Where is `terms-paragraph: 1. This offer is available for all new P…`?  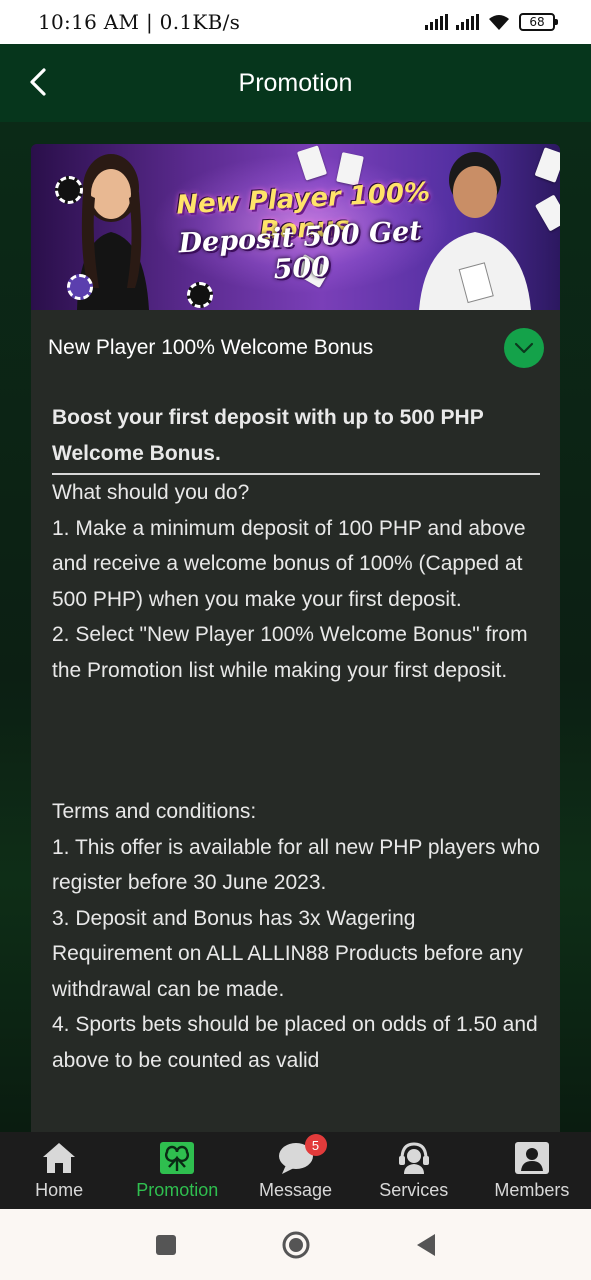 terms-paragraph: 1. This offer is available for all new P… is located at coordinates (296, 865).